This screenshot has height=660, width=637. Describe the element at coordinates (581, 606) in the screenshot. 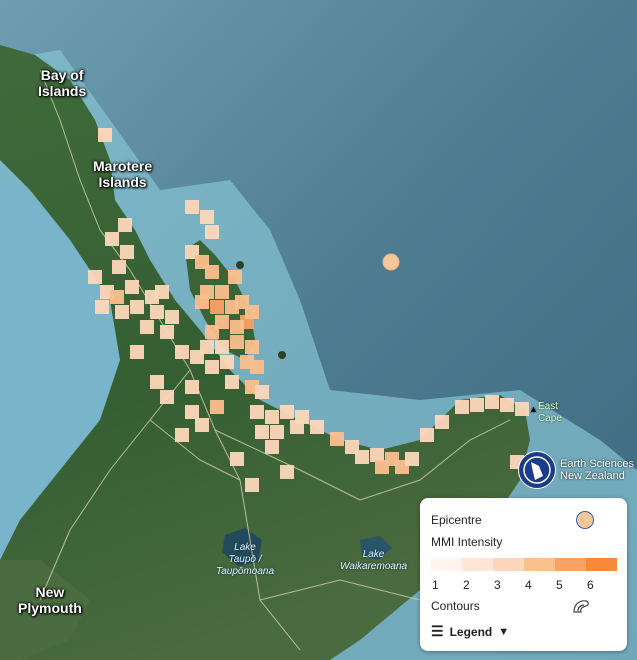

I see `contour-icon` at that location.